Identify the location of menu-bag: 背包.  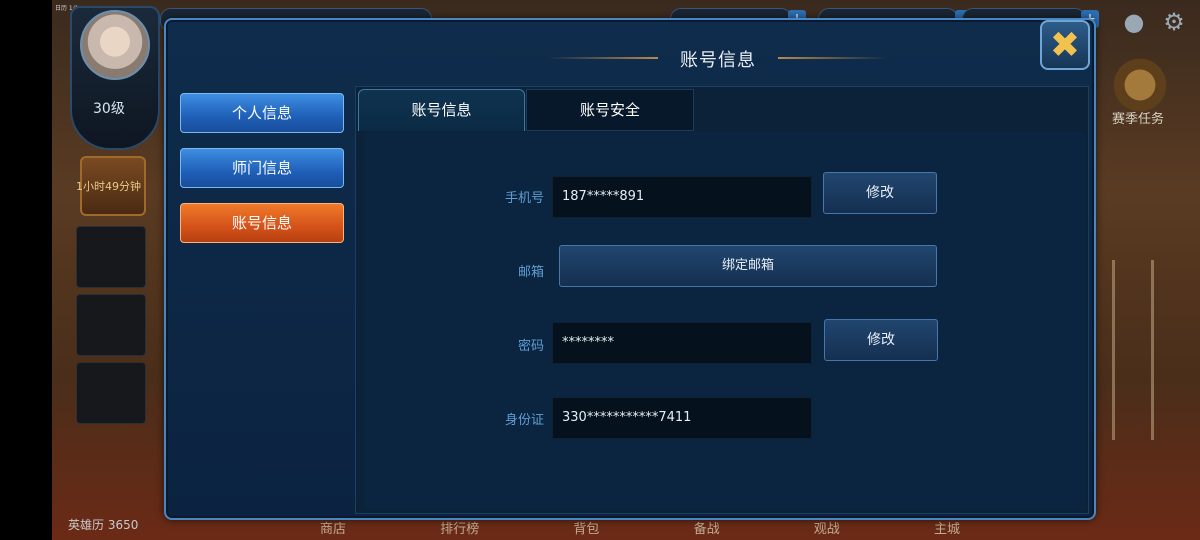
(586, 527).